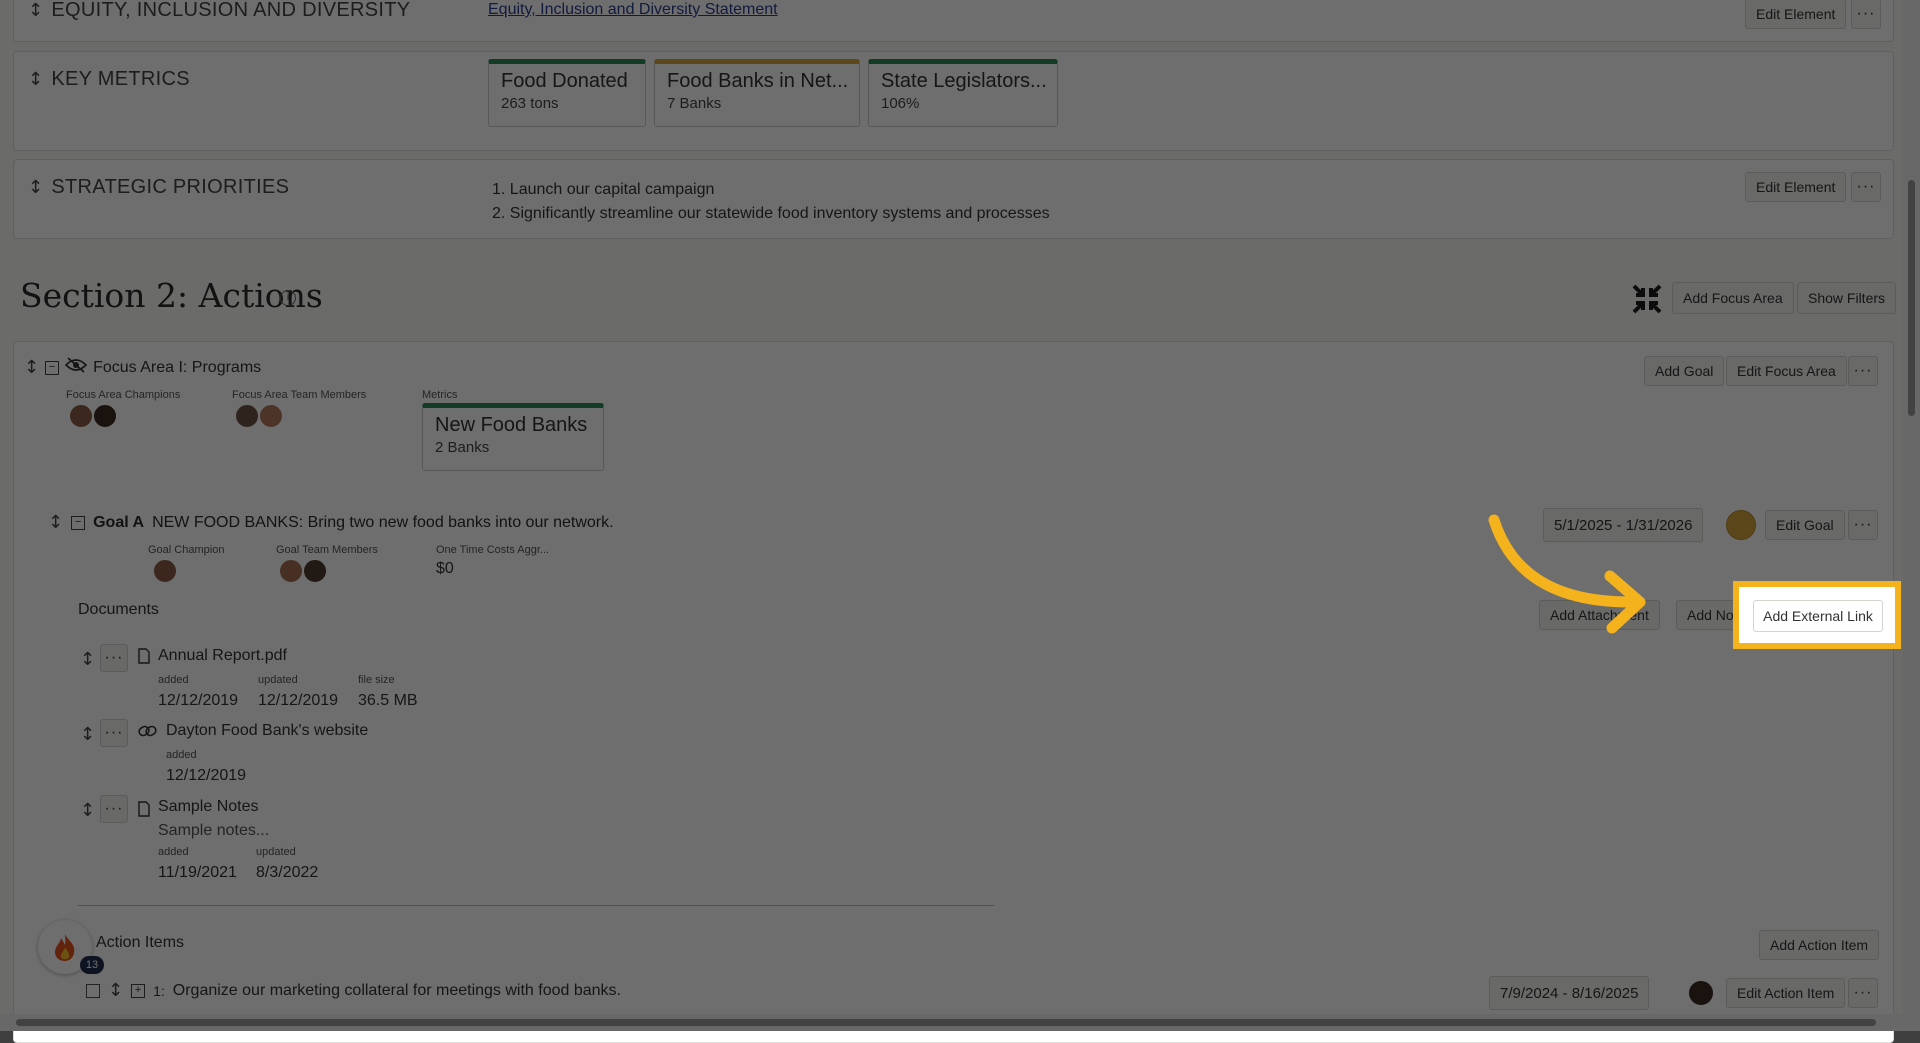 The height and width of the screenshot is (1043, 1920). I want to click on status-indicator, so click(1741, 525).